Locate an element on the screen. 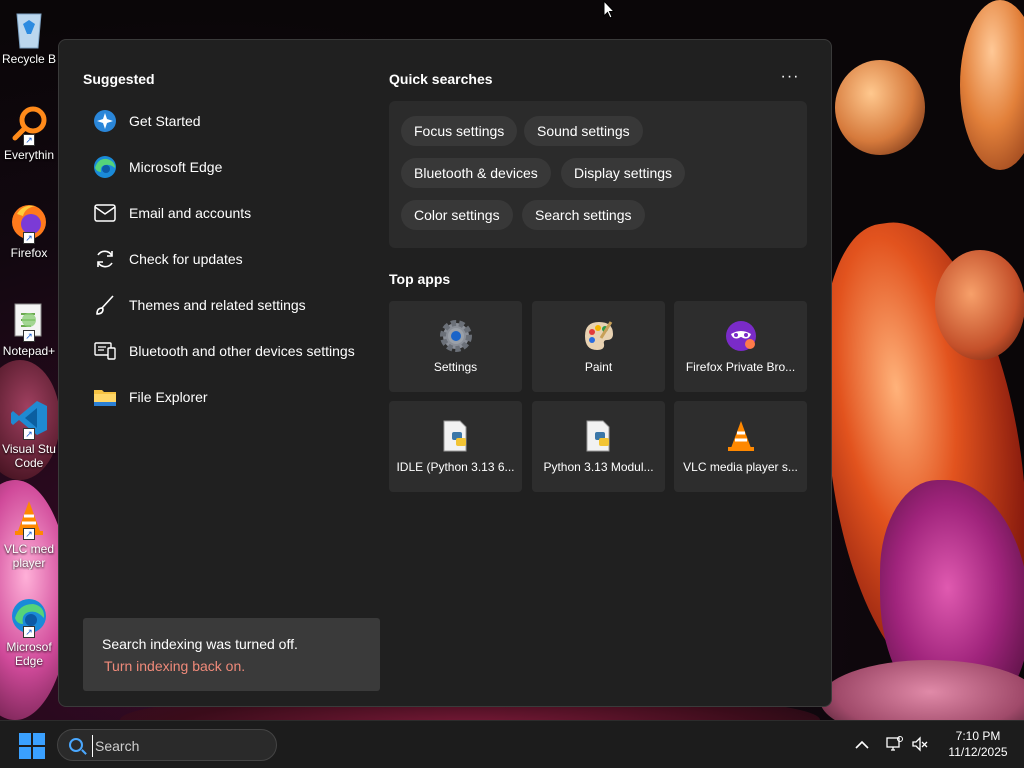 The width and height of the screenshot is (1024, 768). desktop-icon-firefox: ↗ Firefox is located at coordinates (29, 231).